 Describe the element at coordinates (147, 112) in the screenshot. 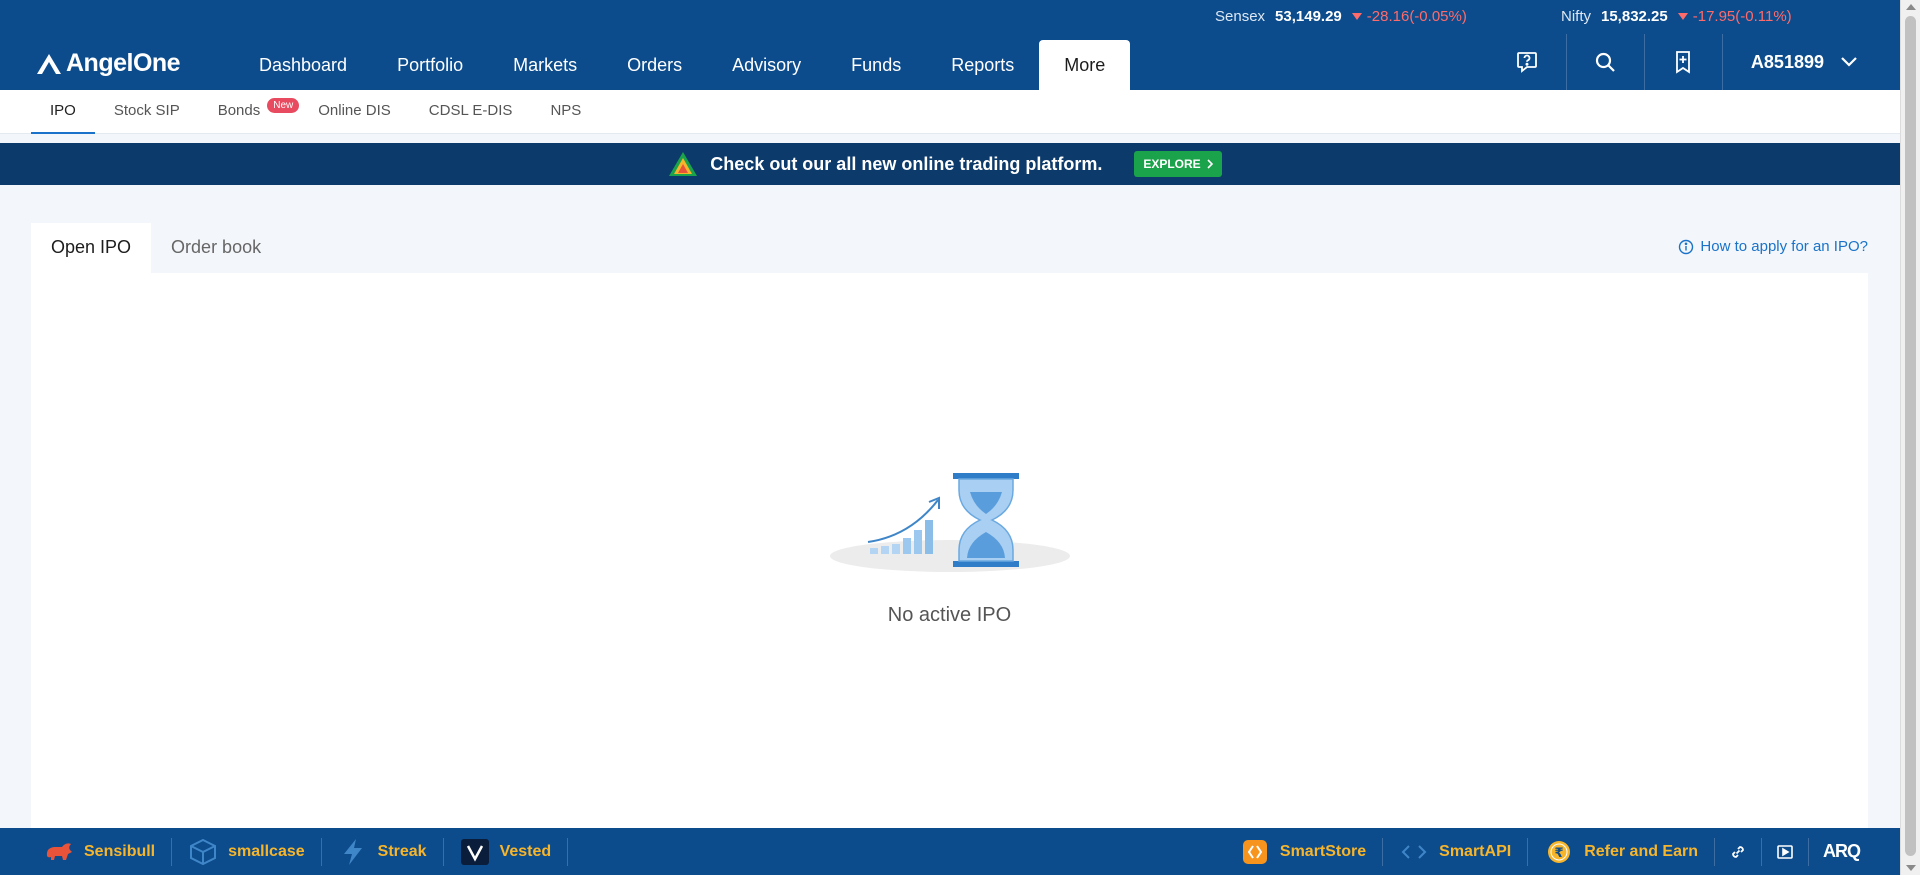

I see `subnav-stock-sip: Stock SIP` at that location.